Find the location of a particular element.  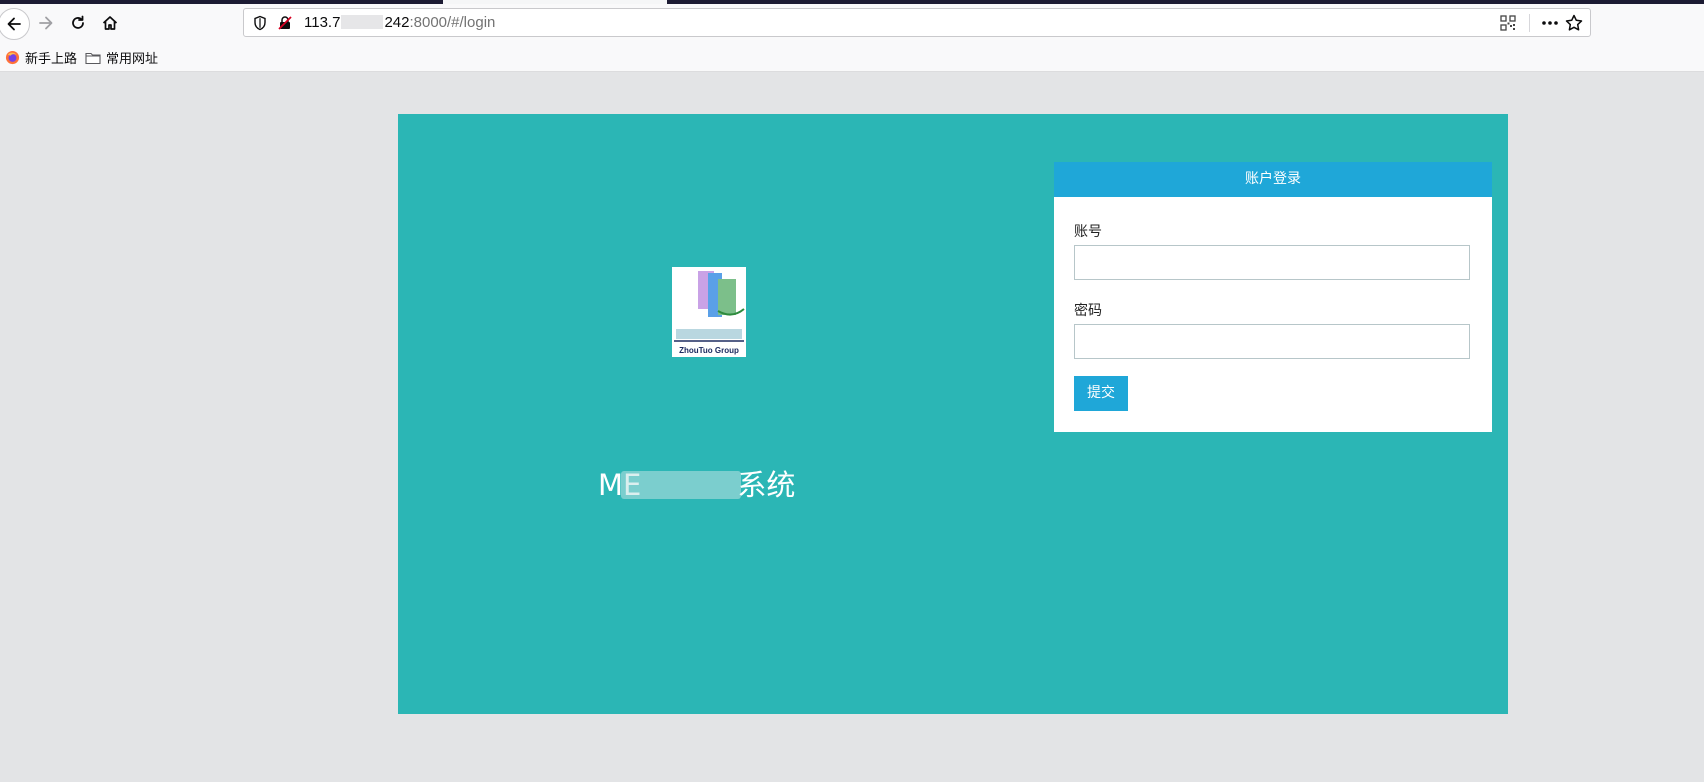

browser-toolbar: 113.7 242:8000/#/login is located at coordinates (852, 23).